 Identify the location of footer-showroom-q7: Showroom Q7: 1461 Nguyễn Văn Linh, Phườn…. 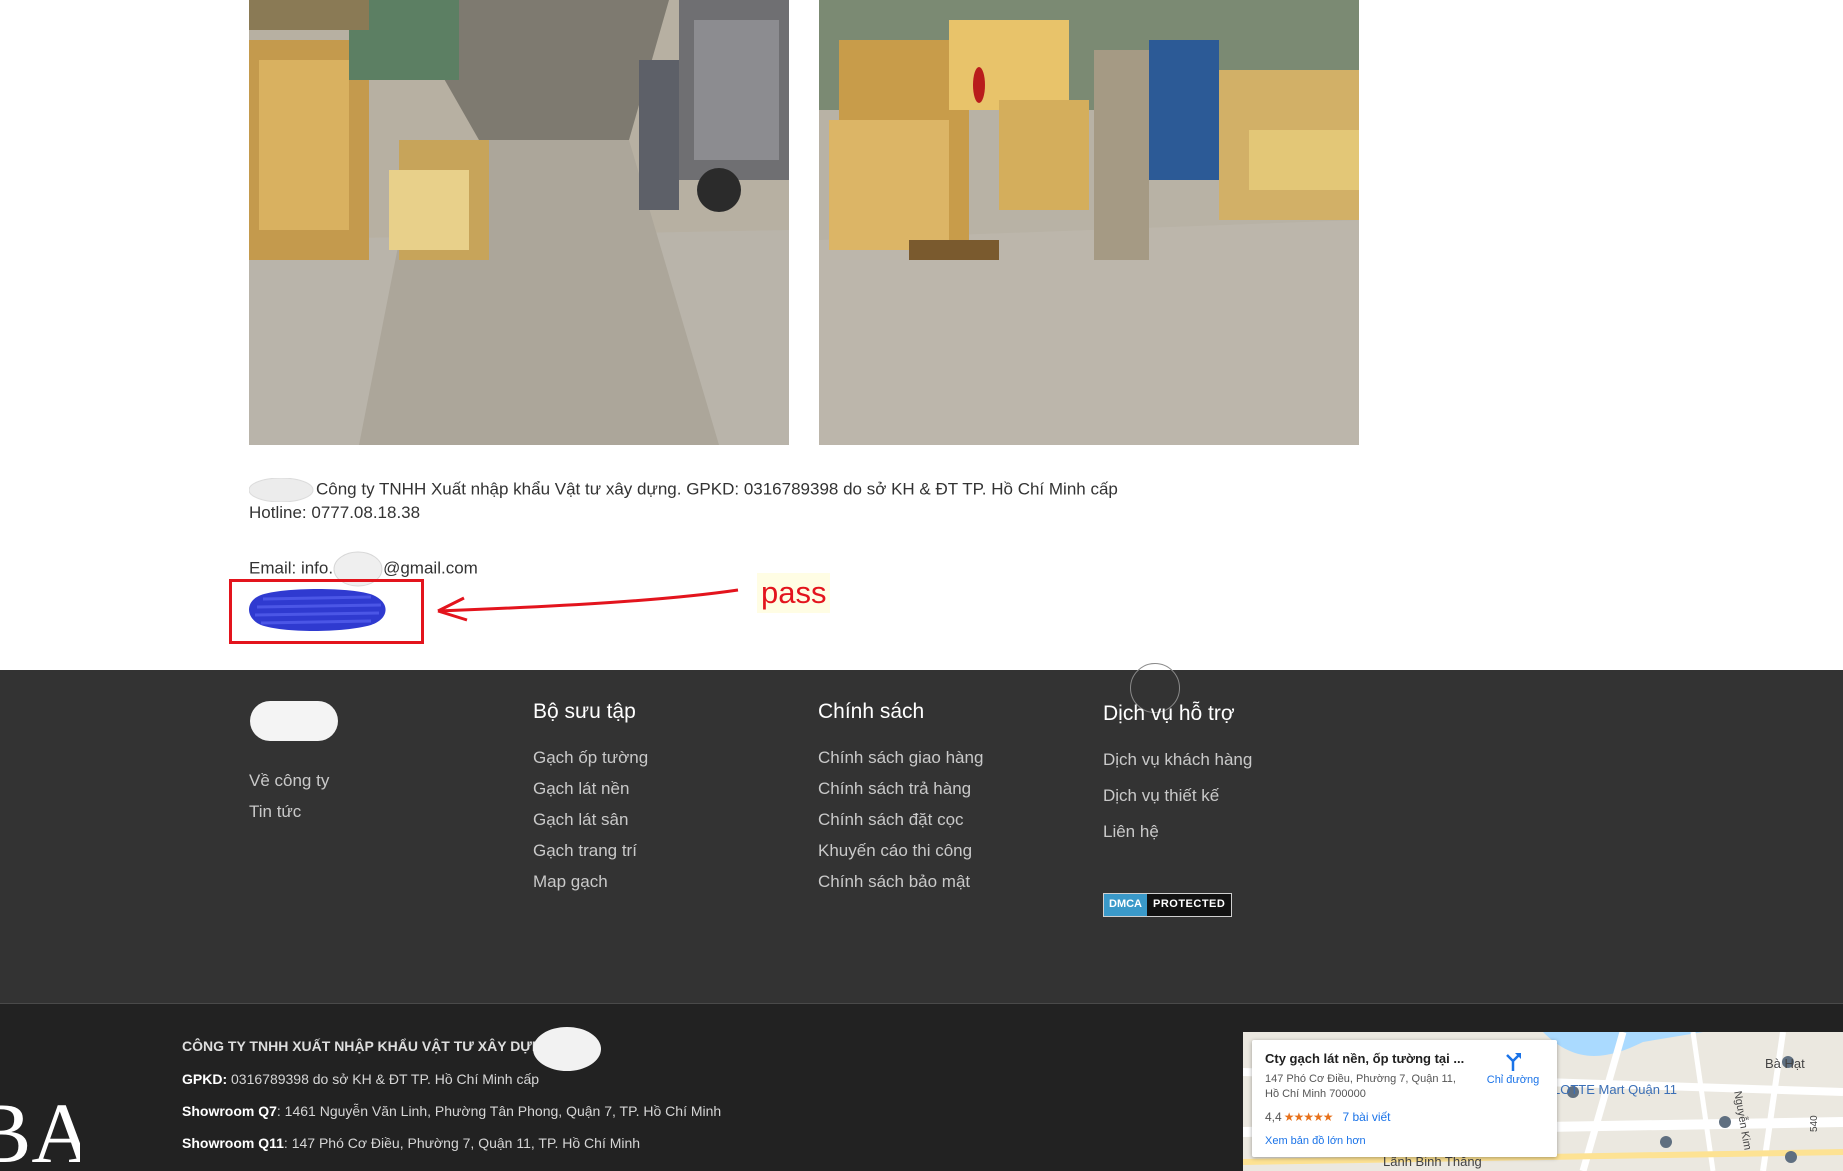
(451, 1111).